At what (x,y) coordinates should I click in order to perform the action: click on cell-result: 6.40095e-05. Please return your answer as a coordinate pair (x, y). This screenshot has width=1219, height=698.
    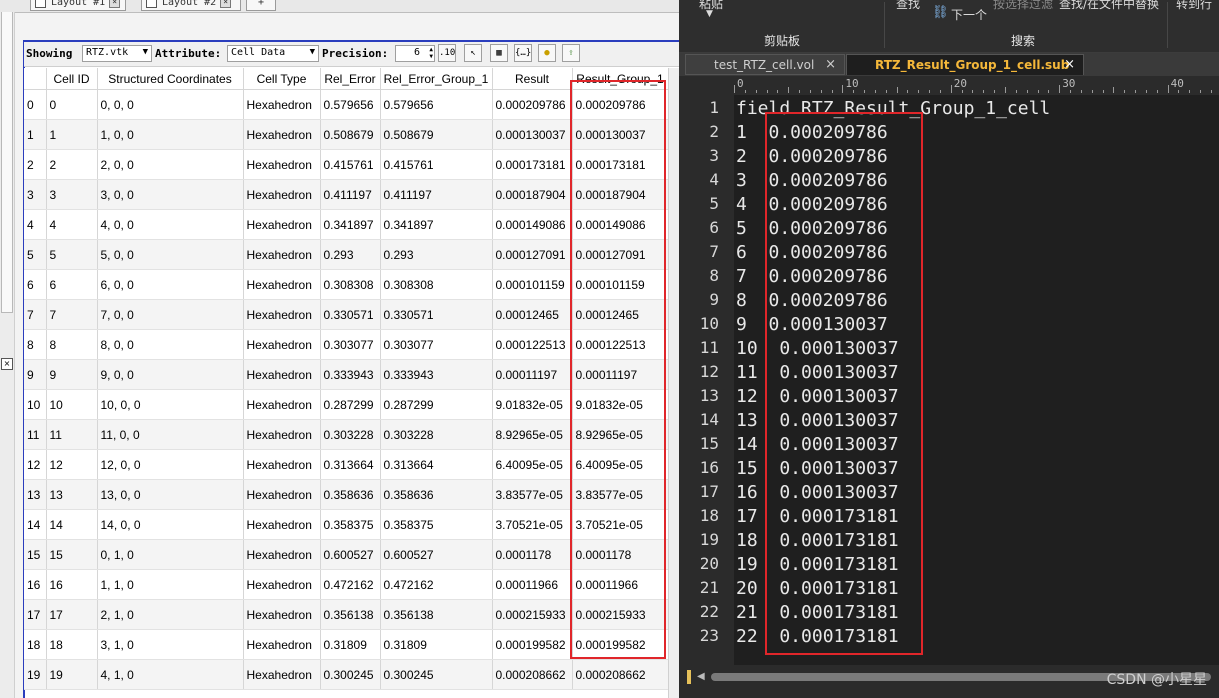
    Looking at the image, I should click on (532, 464).